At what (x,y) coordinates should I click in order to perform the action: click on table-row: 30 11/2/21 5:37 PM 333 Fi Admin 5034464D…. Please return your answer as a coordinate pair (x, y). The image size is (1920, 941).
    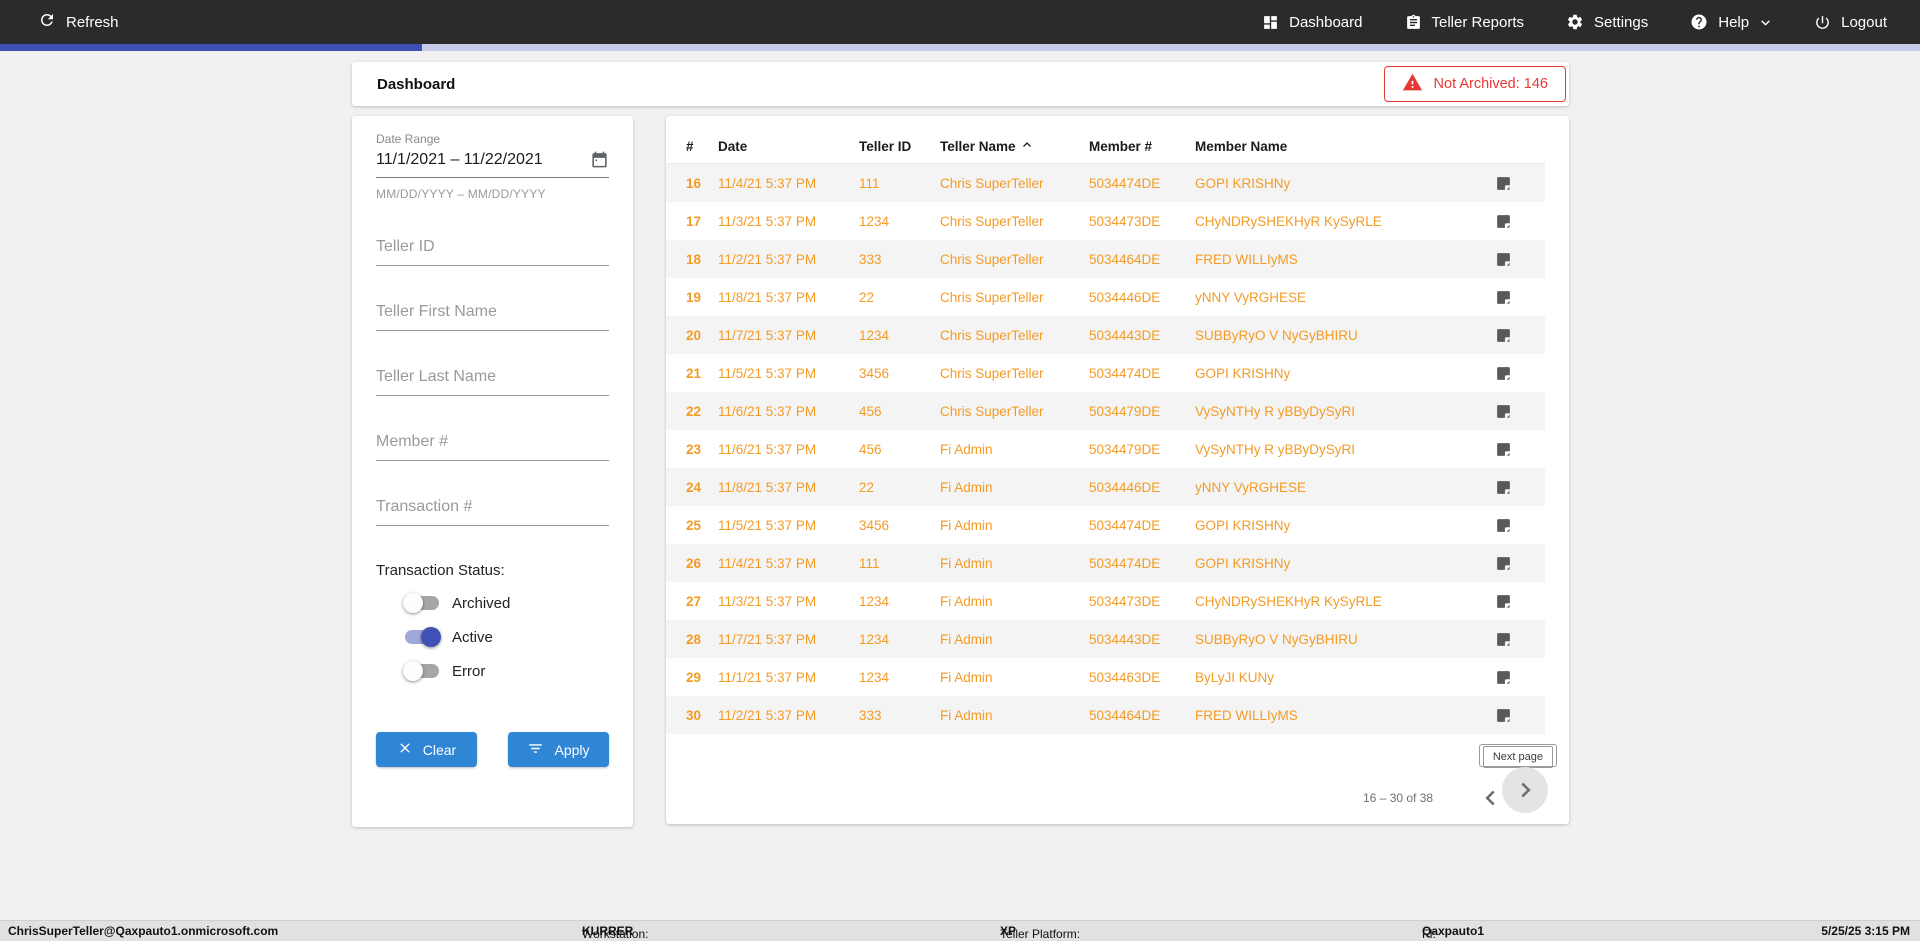
    Looking at the image, I should click on (1105, 715).